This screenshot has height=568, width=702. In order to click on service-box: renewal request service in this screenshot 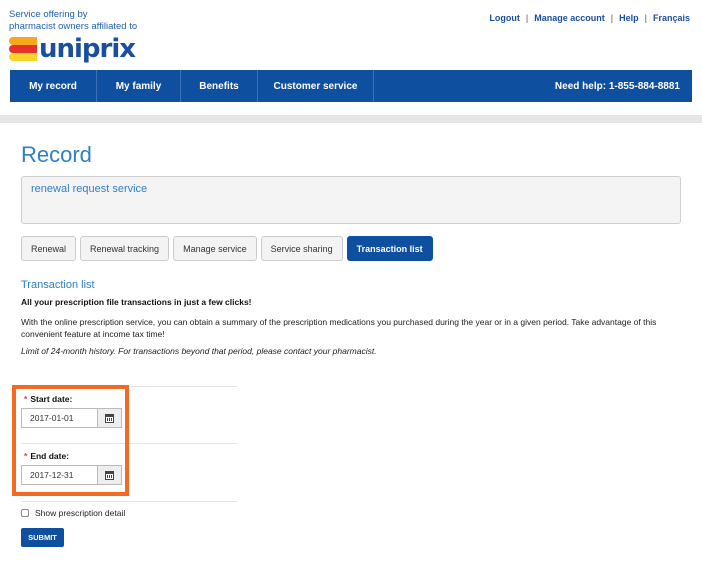, I will do `click(351, 200)`.